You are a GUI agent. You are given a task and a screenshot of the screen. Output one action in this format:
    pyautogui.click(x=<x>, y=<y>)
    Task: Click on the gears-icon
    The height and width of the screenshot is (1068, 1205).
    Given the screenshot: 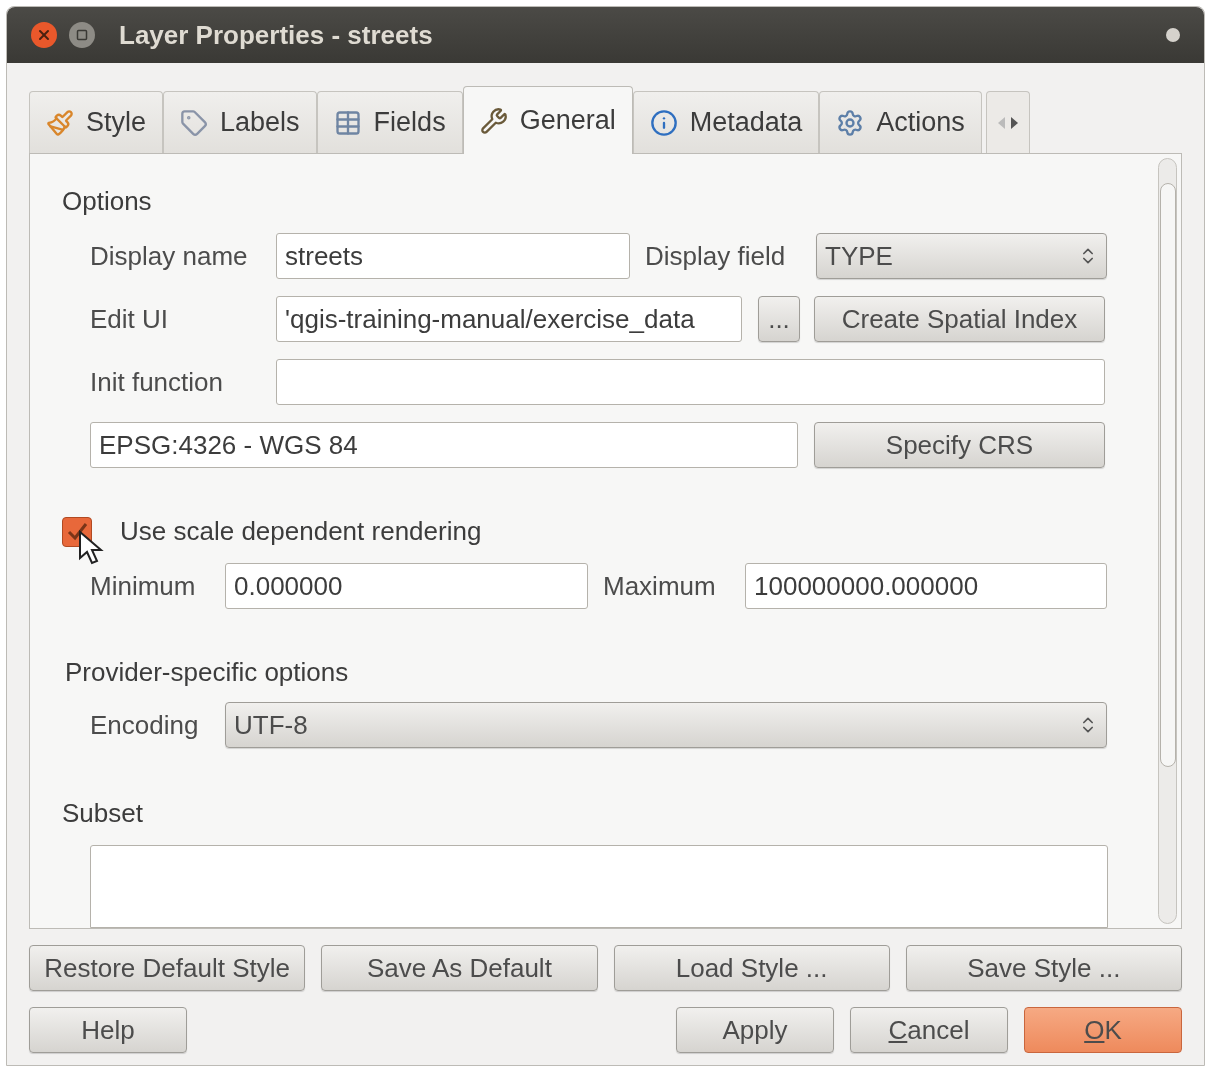 What is the action you would take?
    pyautogui.click(x=850, y=122)
    